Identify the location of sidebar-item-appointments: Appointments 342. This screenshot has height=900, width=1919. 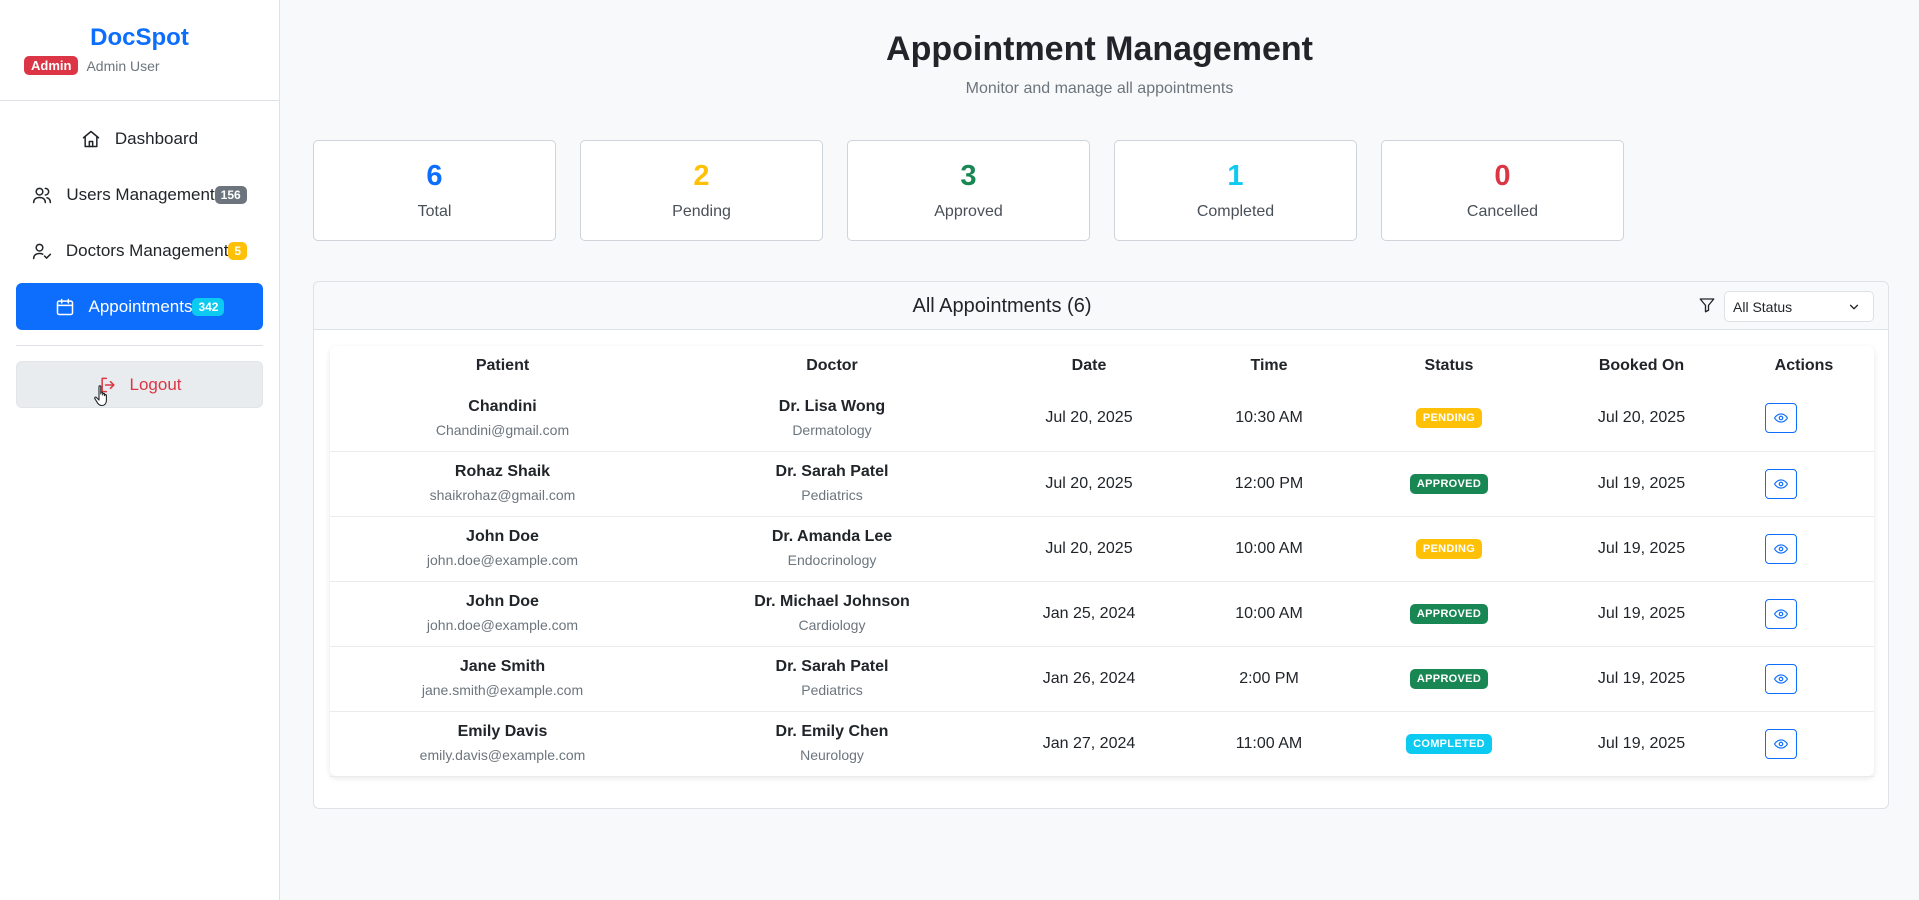
(139, 306).